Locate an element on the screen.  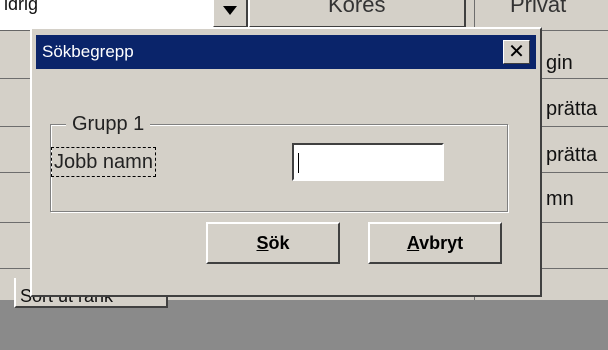
close-button: ✕ is located at coordinates (516, 52).